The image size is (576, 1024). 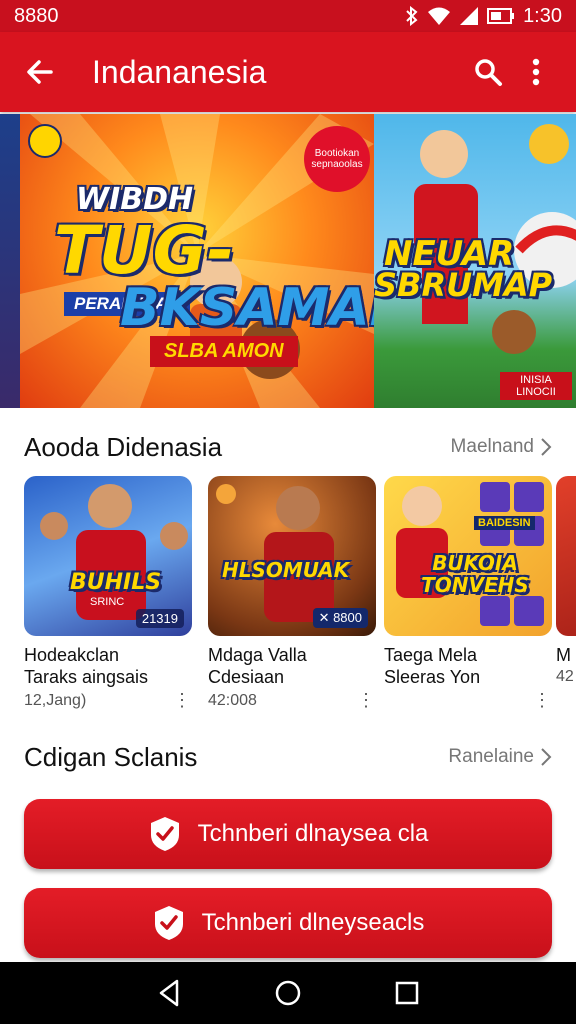 I want to click on overflow-menu-button, so click(x=536, y=72).